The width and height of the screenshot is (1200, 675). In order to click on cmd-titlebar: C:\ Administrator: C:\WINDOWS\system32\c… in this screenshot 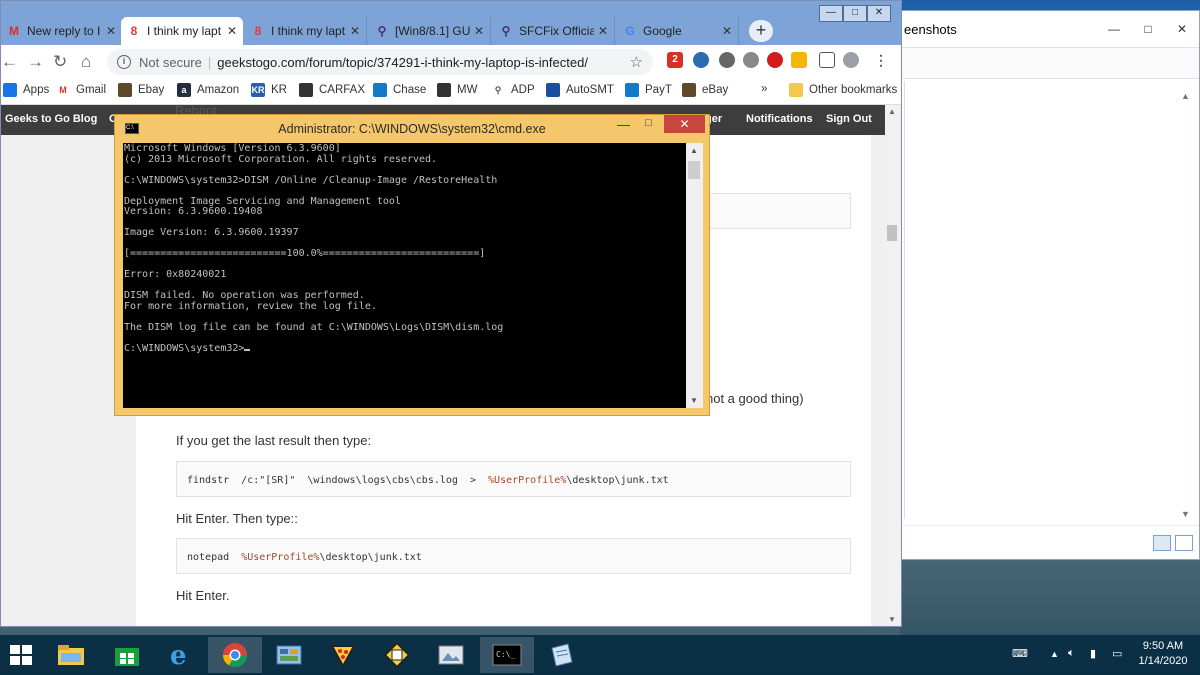, I will do `click(412, 129)`.